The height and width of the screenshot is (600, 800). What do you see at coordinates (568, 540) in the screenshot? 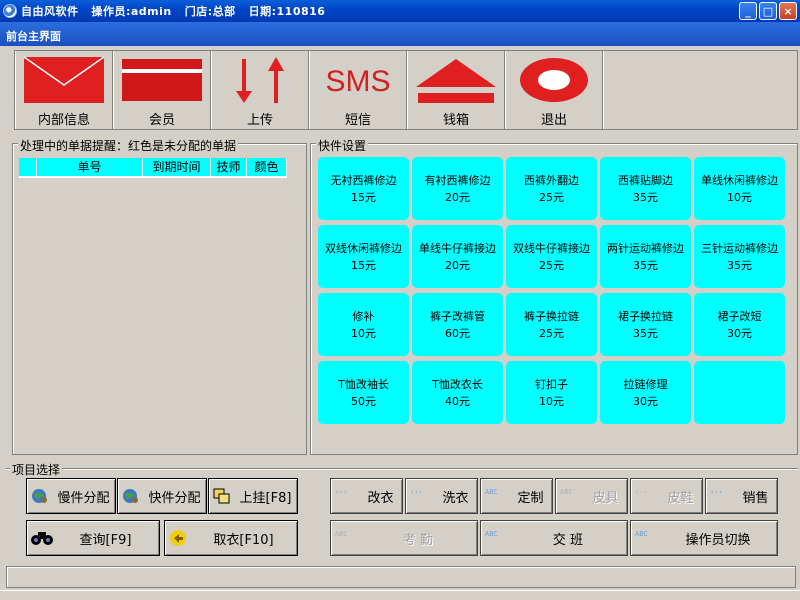
I see `handover-label: 交 班` at bounding box center [568, 540].